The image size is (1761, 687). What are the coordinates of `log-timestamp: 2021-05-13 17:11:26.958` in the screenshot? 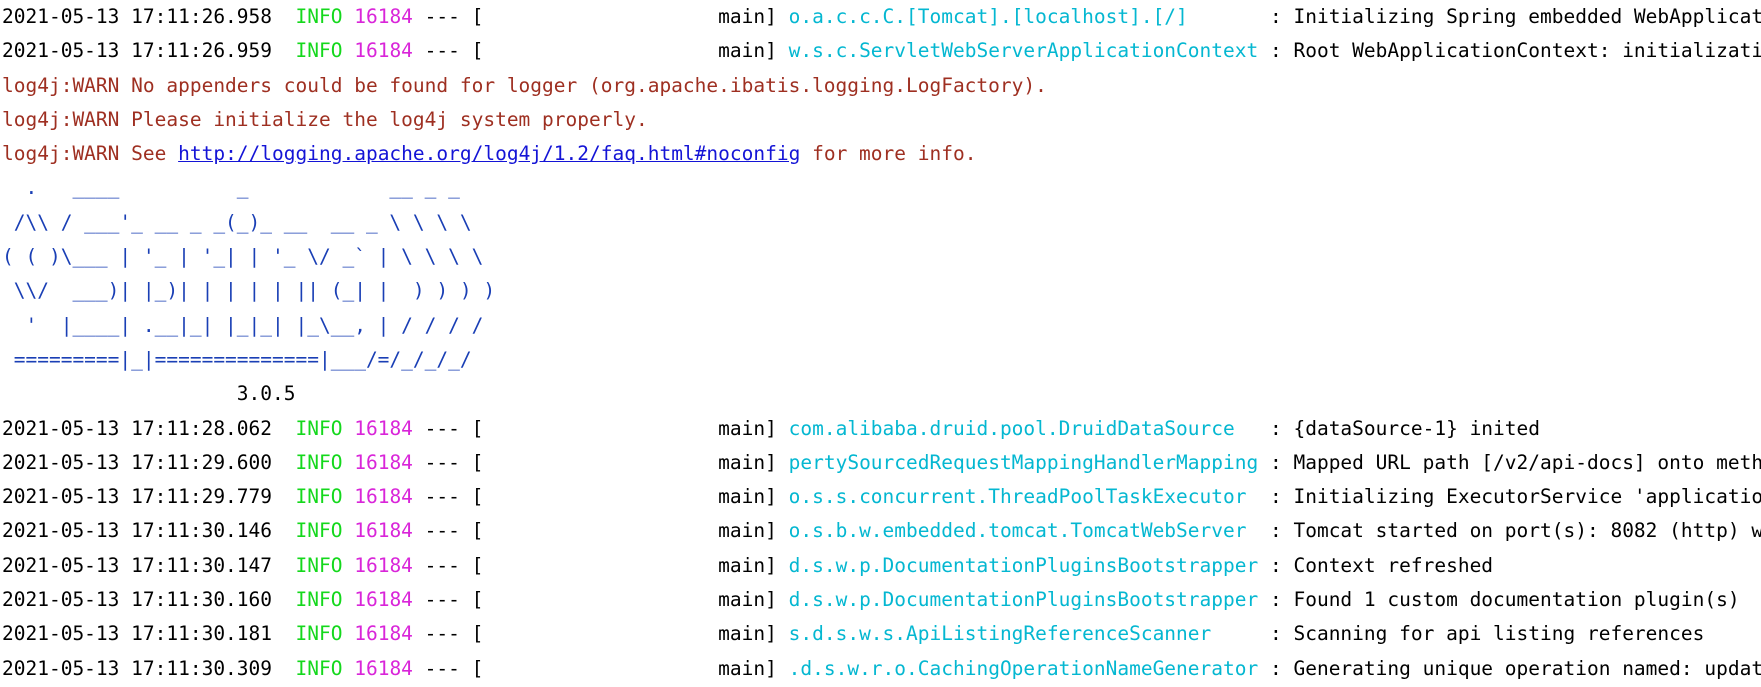 It's located at (149, 16).